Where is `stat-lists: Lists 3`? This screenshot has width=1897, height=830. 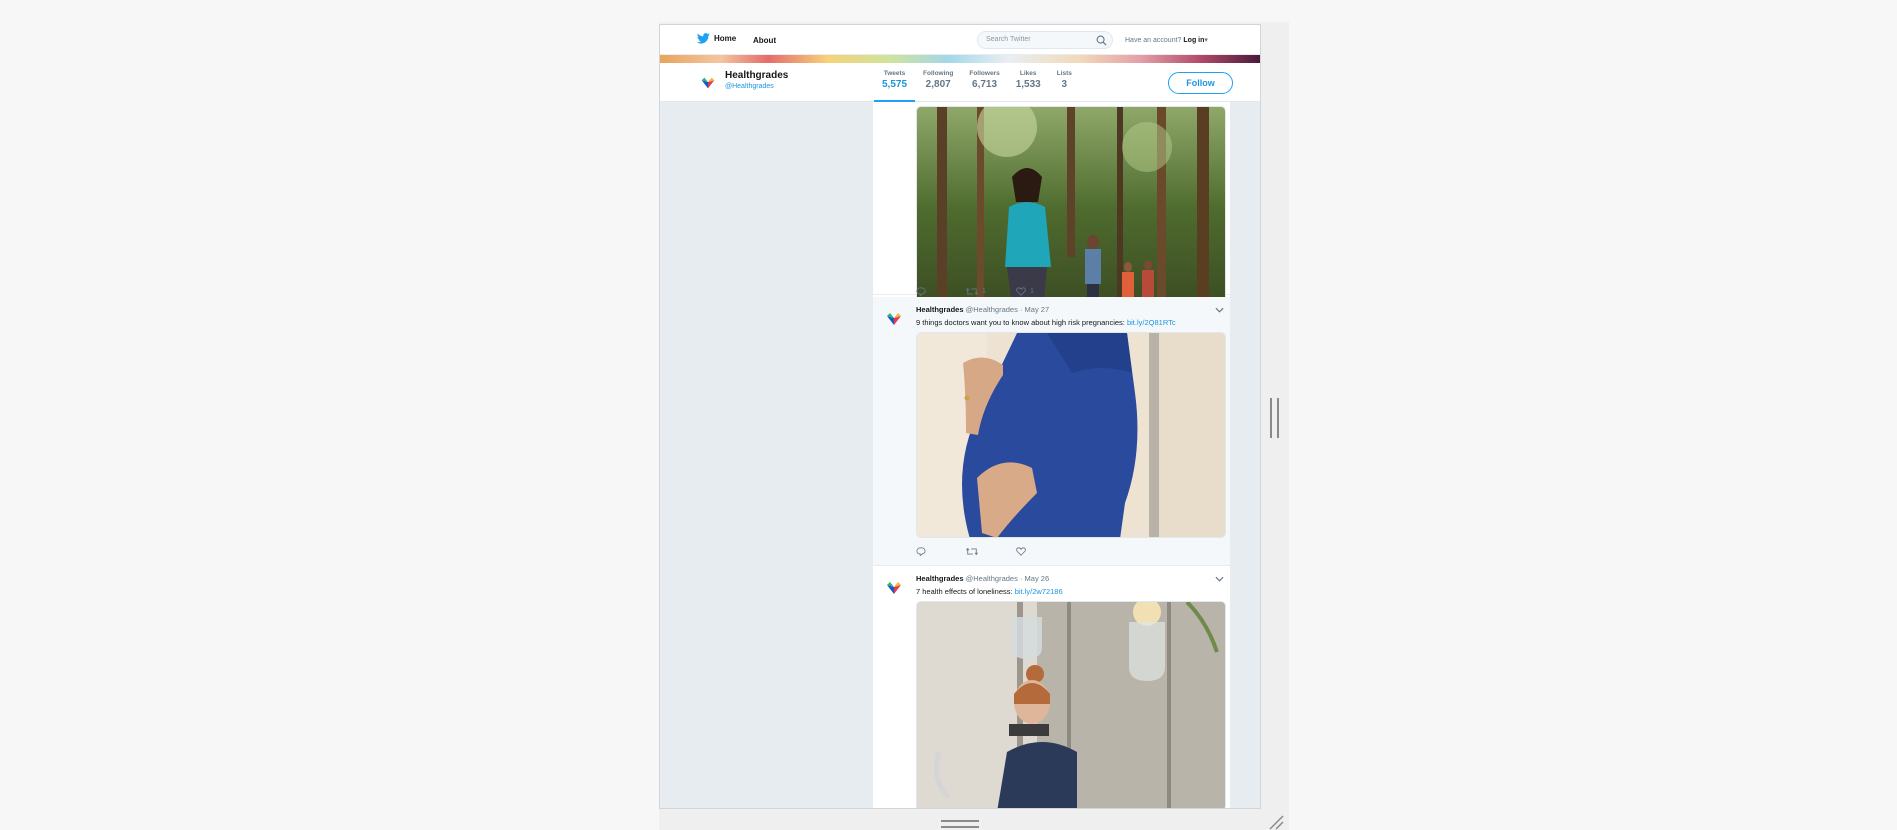
stat-lists: Lists 3 is located at coordinates (1064, 82).